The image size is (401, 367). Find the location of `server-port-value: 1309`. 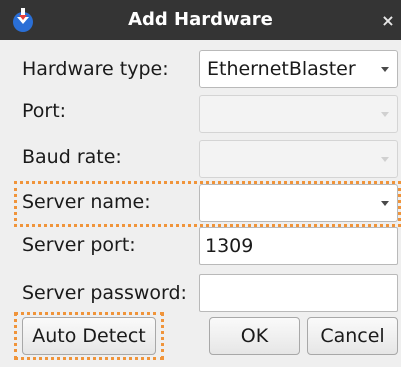

server-port-value: 1309 is located at coordinates (229, 246).